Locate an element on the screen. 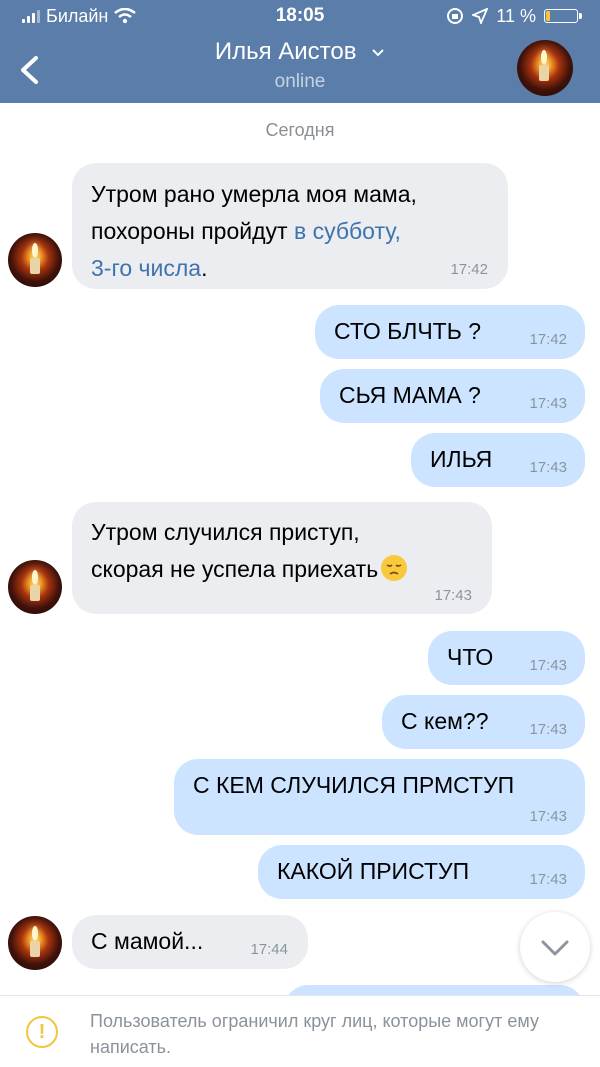 Image resolution: width=600 pixels, height=1067 pixels. pensive-face-emoji-icon is located at coordinates (394, 568).